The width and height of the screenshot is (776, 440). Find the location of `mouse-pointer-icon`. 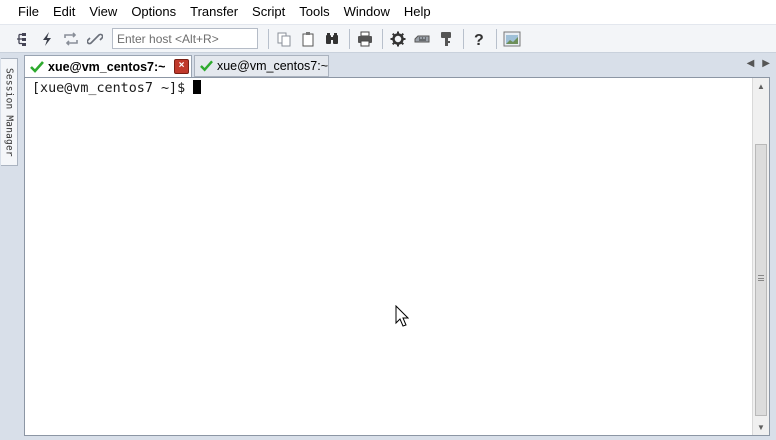

mouse-pointer-icon is located at coordinates (402, 316).